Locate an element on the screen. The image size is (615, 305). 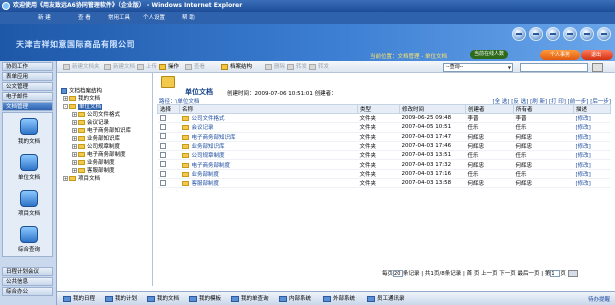
my-docs-shortcut: 我的文档 is located at coordinates (29, 132).